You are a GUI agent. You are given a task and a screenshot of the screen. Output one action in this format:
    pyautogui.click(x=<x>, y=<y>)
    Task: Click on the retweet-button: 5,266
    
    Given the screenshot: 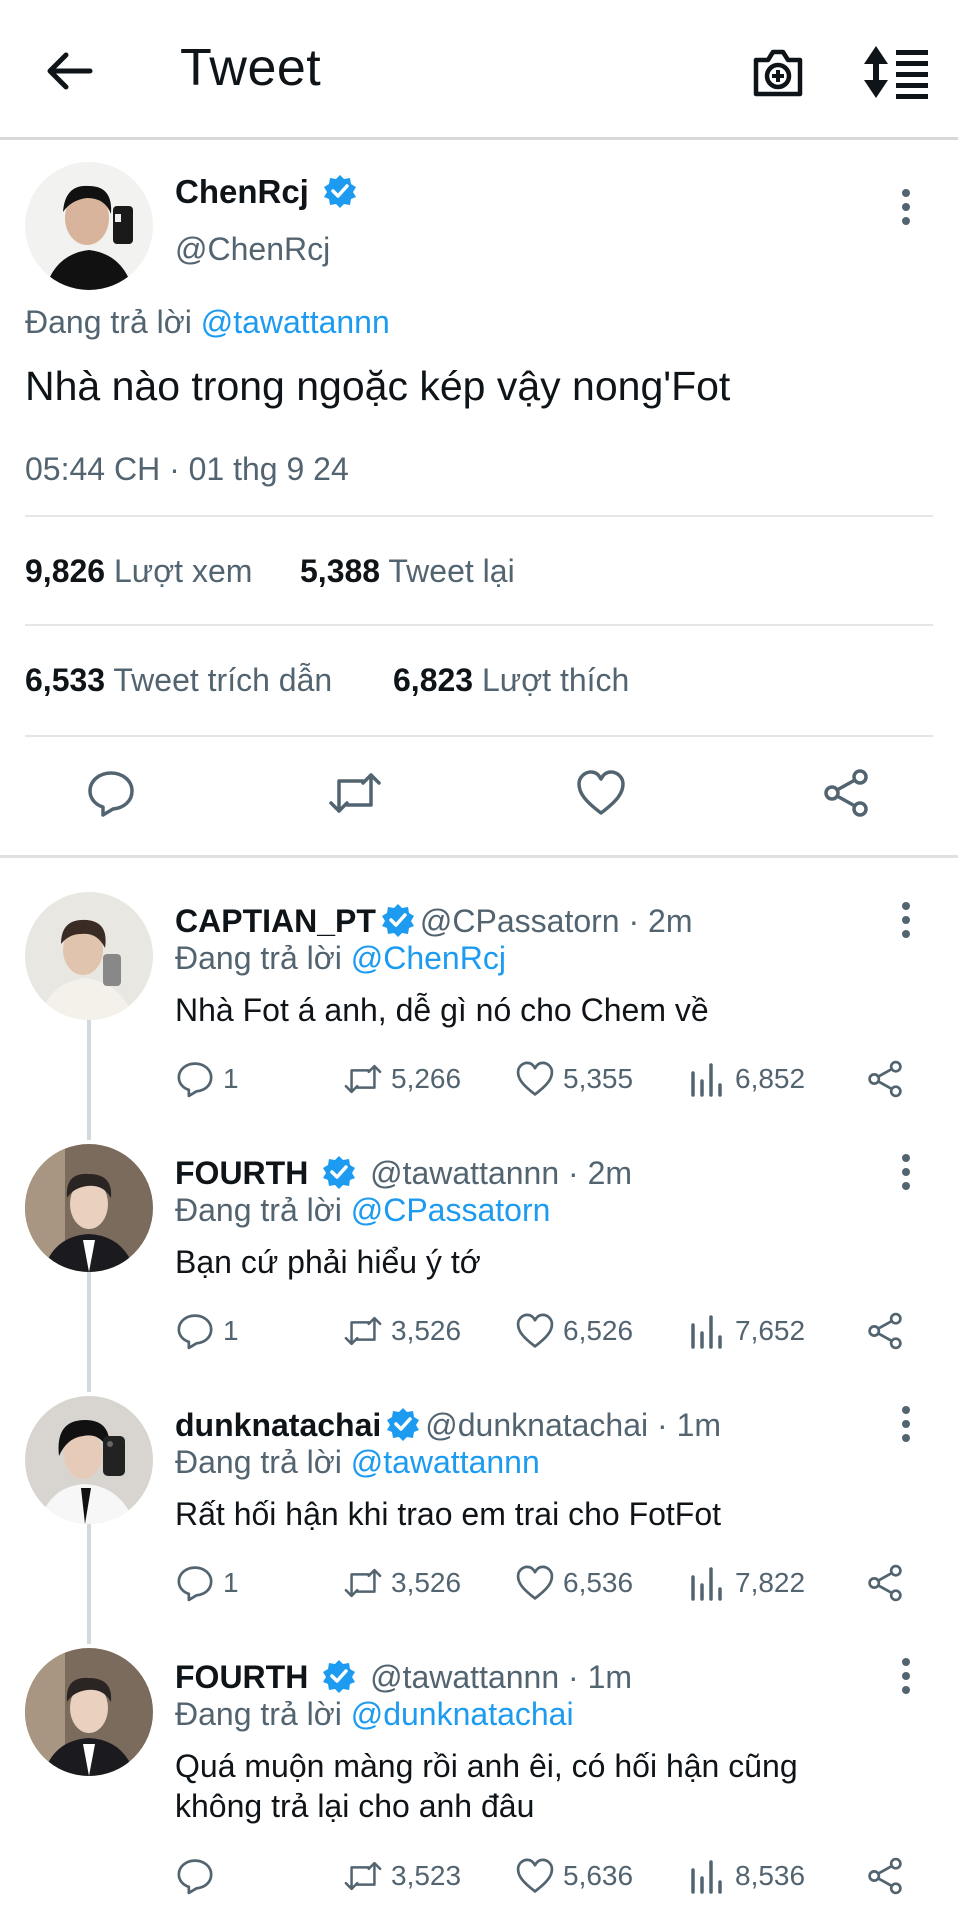 What is the action you would take?
    pyautogui.click(x=402, y=1079)
    